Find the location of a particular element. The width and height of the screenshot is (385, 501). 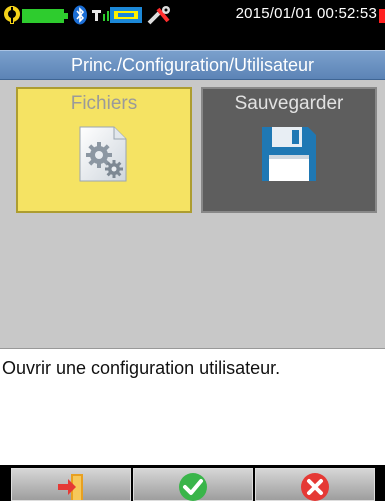

settings-file-icon is located at coordinates (103, 154).